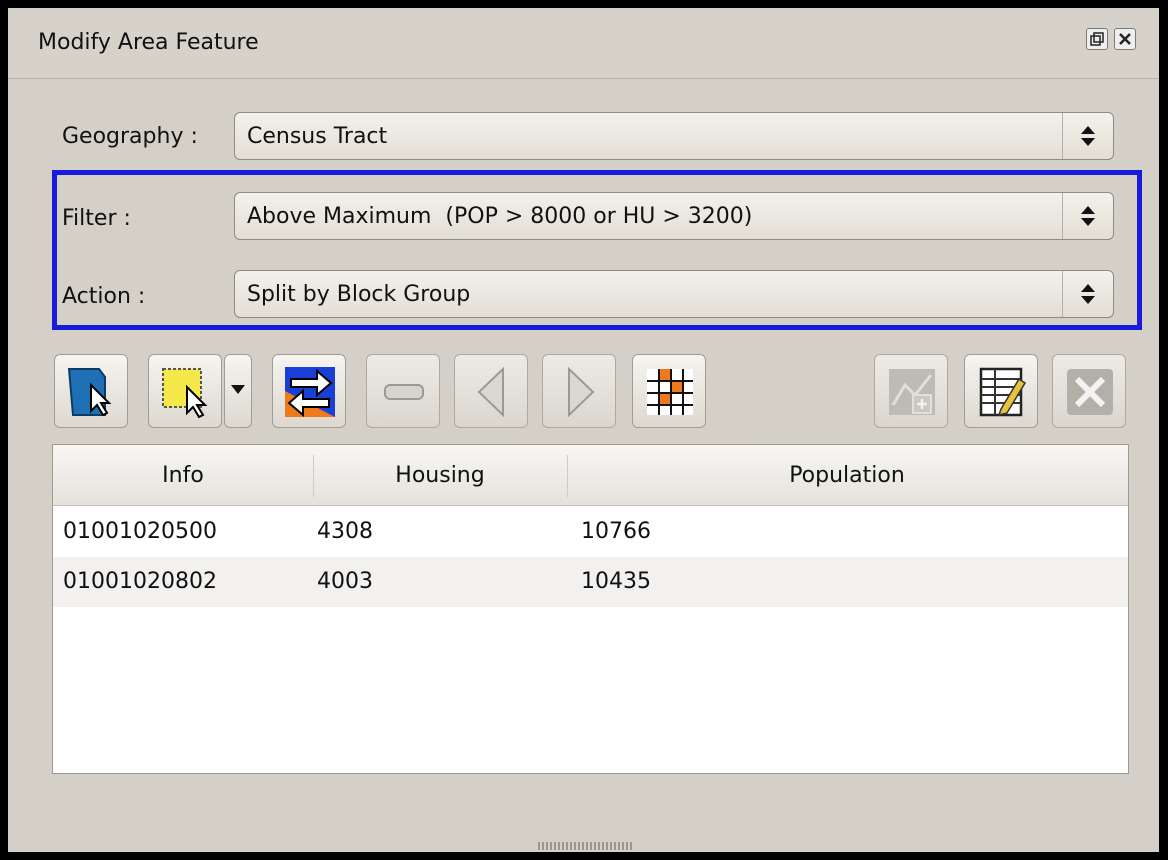  I want to click on resize-grip, so click(586, 846).